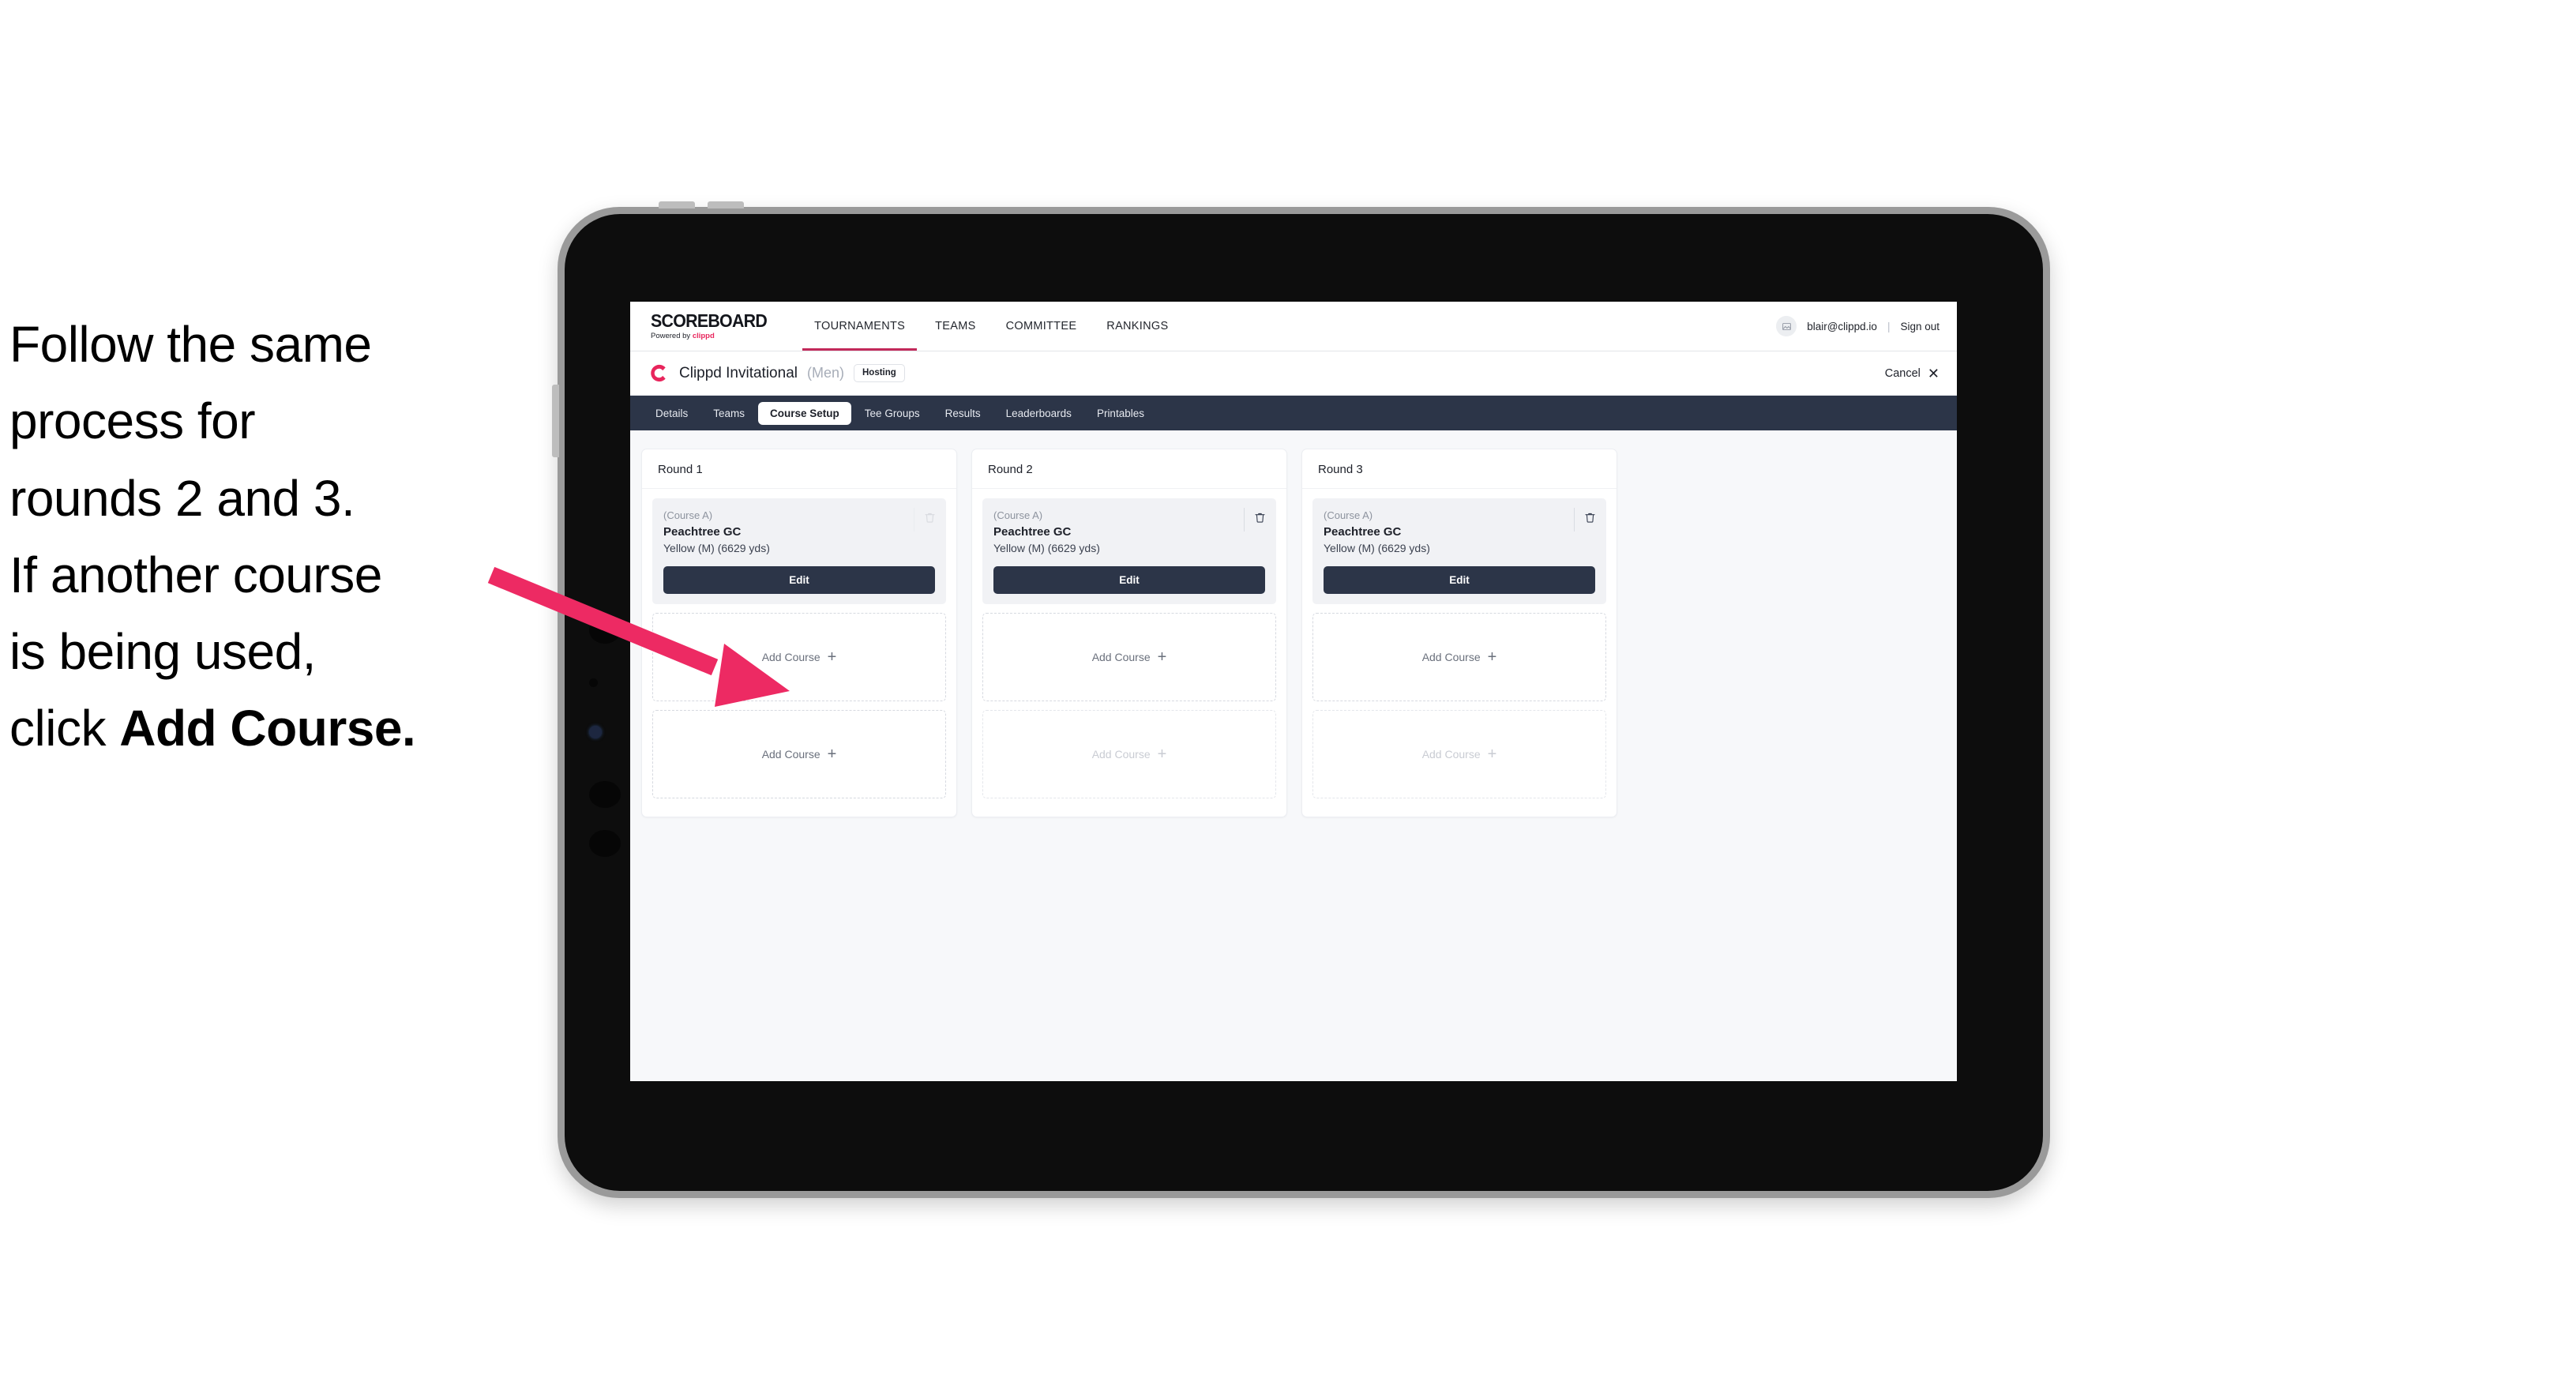  I want to click on bezel-dot-4-icon, so click(605, 843).